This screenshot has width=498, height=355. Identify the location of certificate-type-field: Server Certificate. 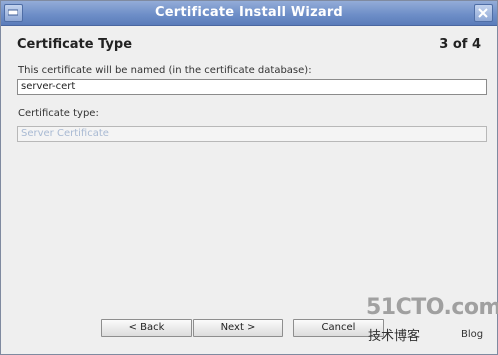
(252, 134).